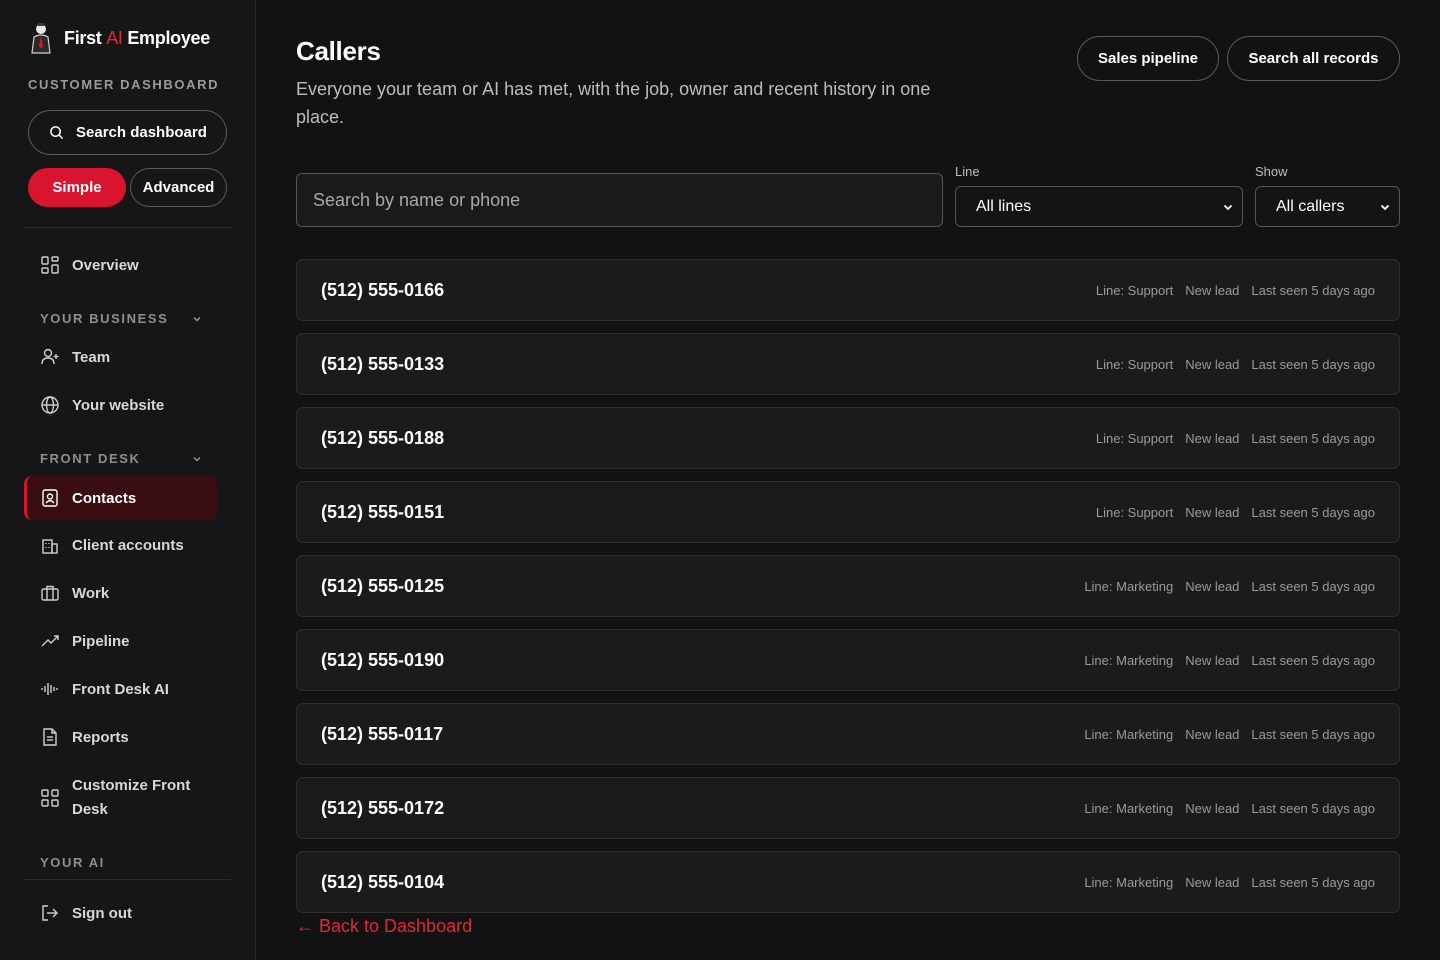 Image resolution: width=1440 pixels, height=960 pixels. What do you see at coordinates (50, 265) in the screenshot?
I see `grid-icon` at bounding box center [50, 265].